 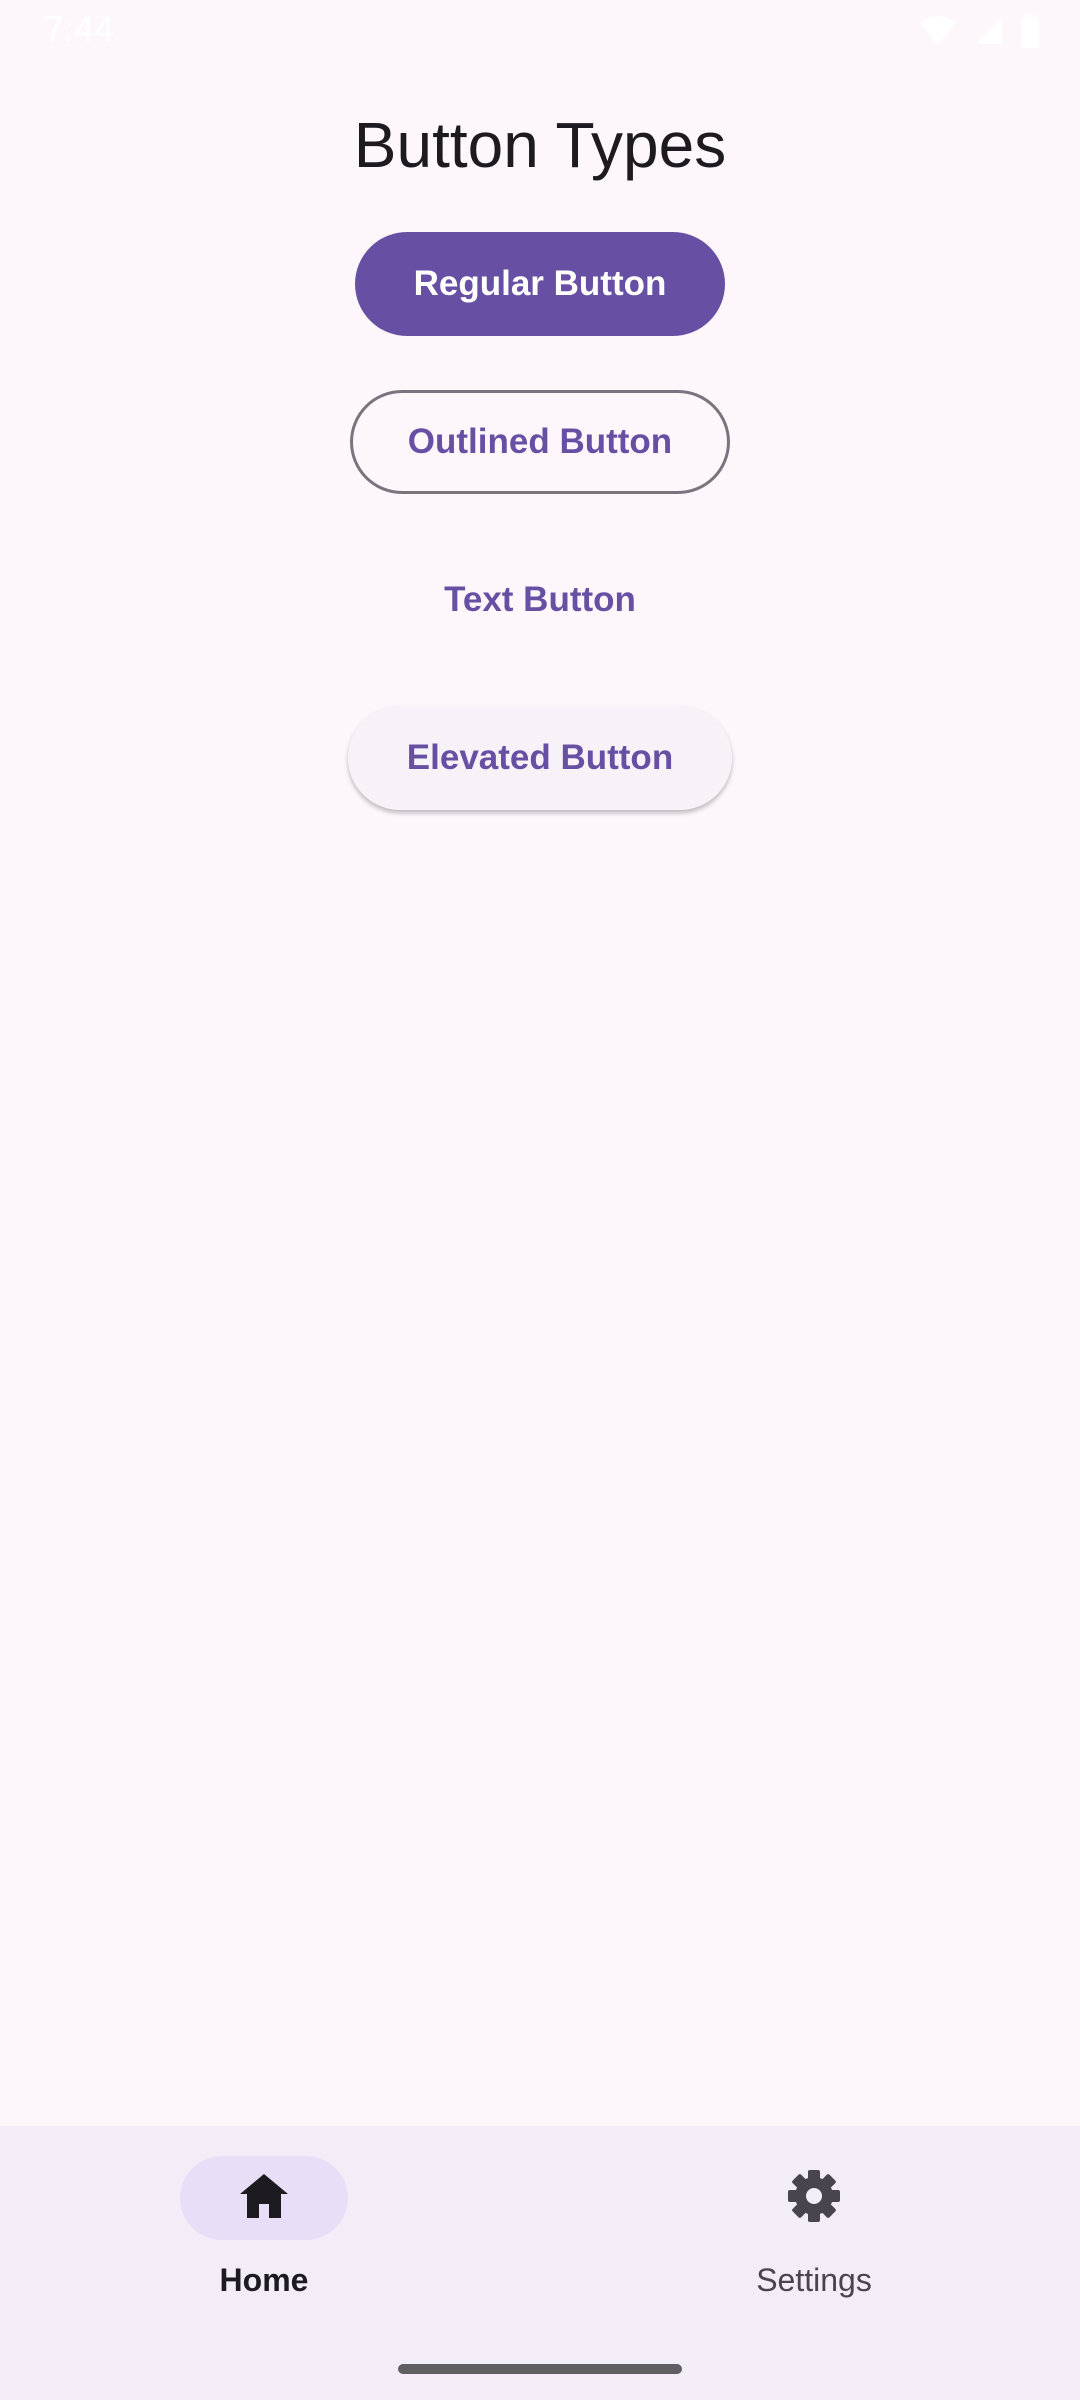 I want to click on nav-label-settings: Settings, so click(x=814, y=2280).